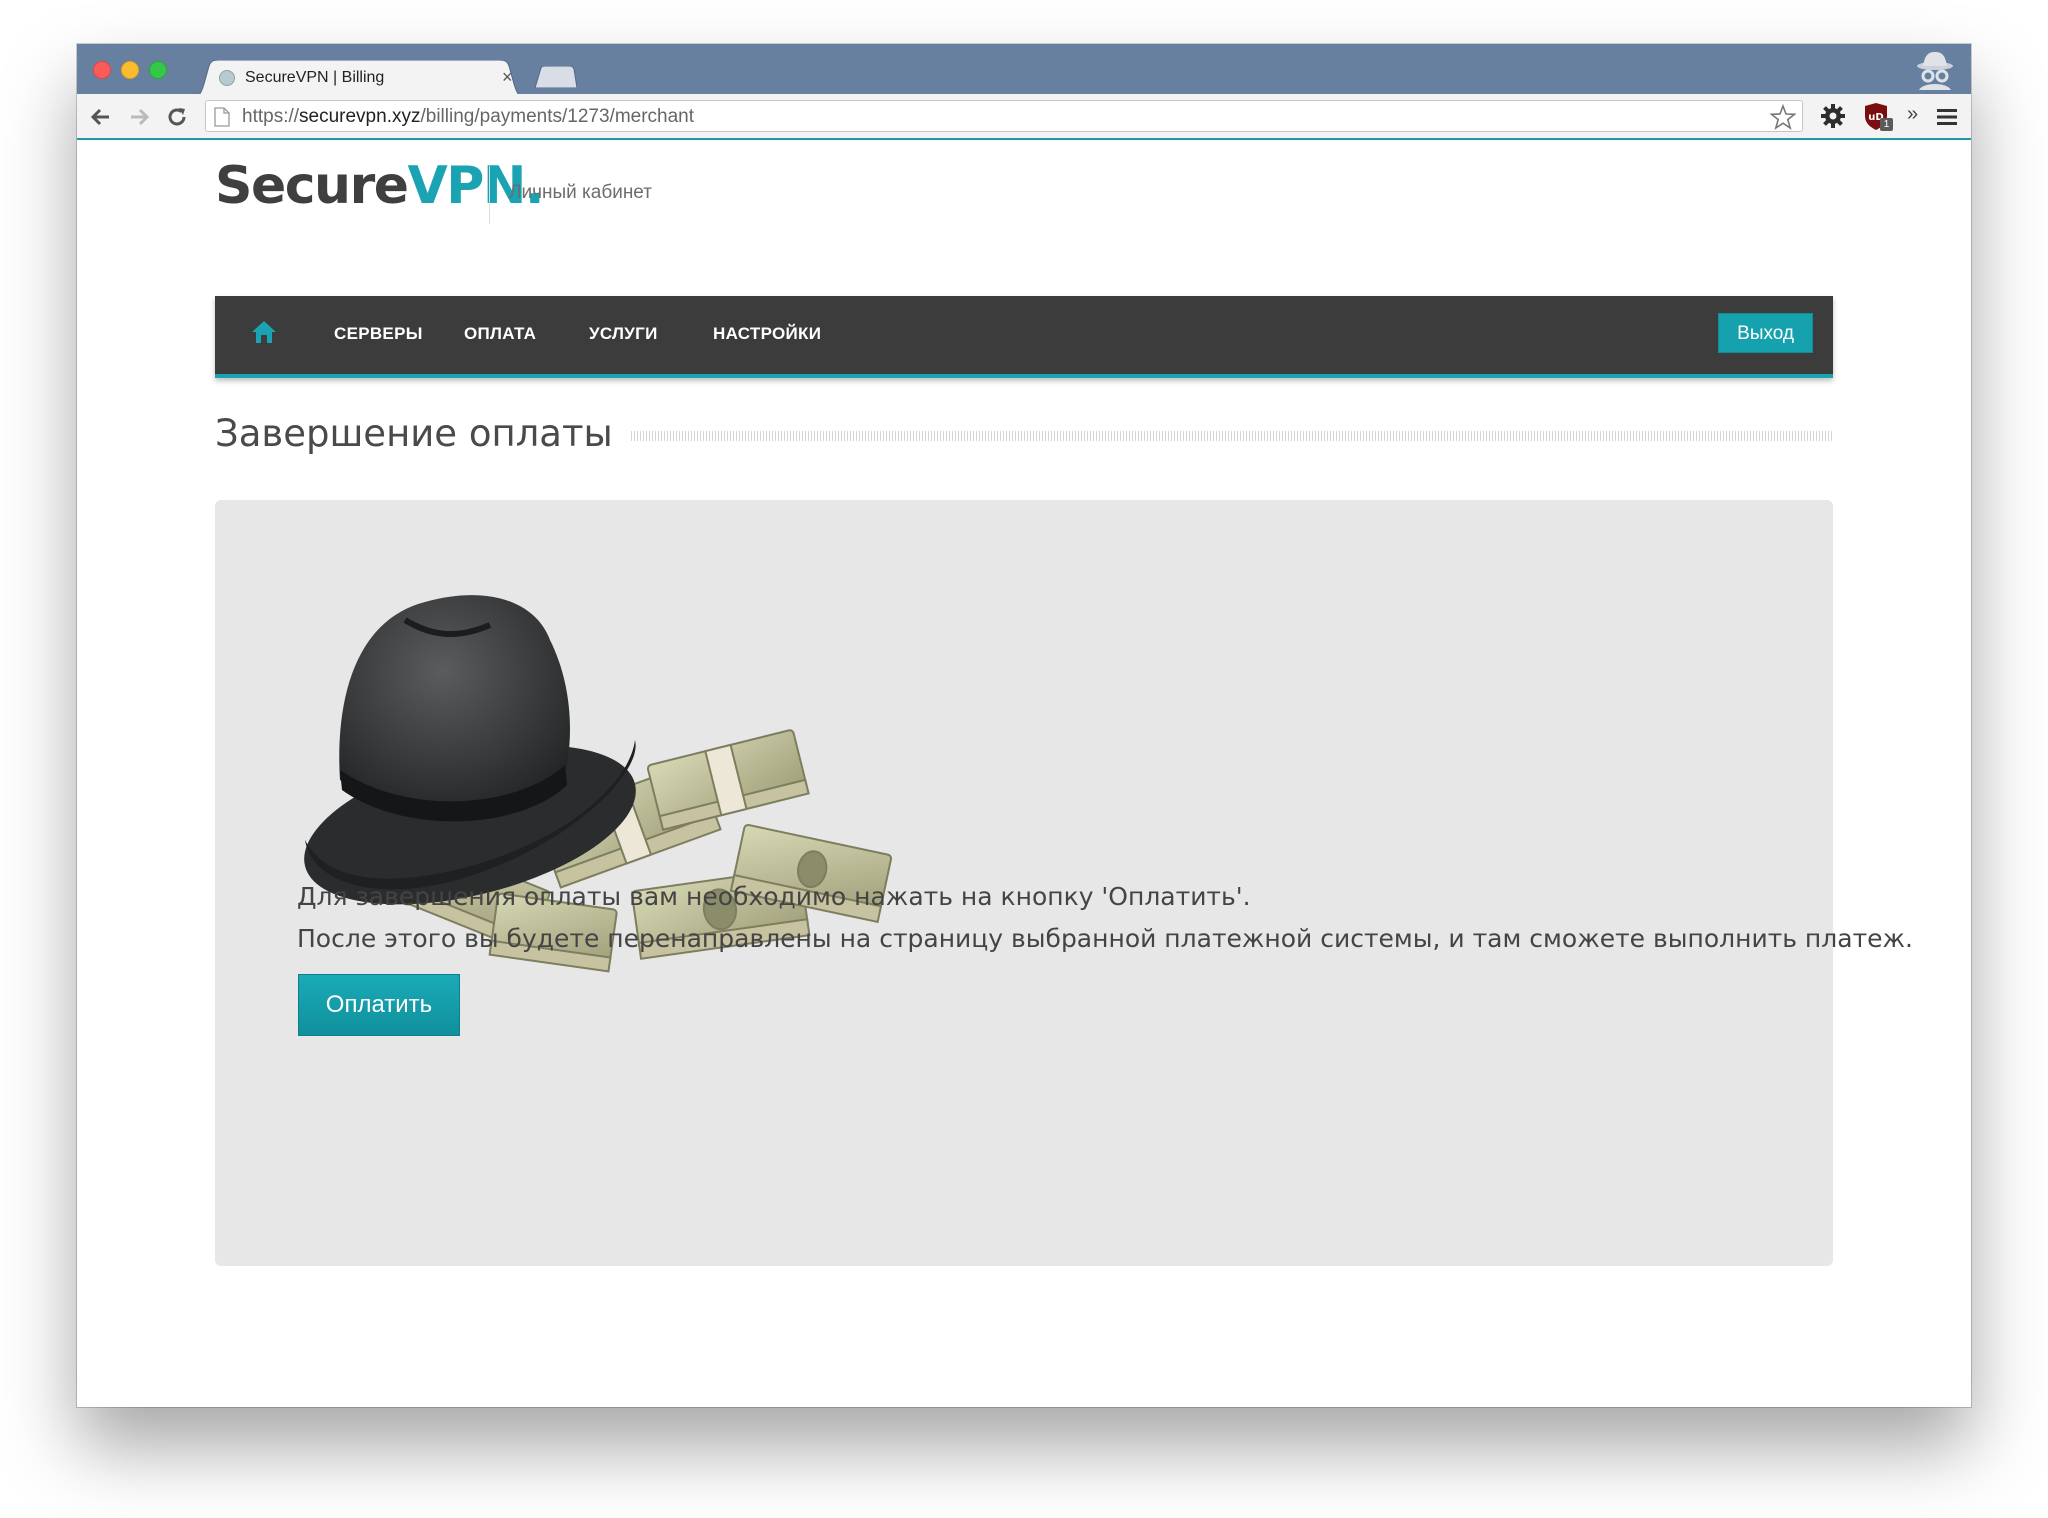 Image resolution: width=2048 pixels, height=1518 pixels. I want to click on logo-divider, so click(489, 195).